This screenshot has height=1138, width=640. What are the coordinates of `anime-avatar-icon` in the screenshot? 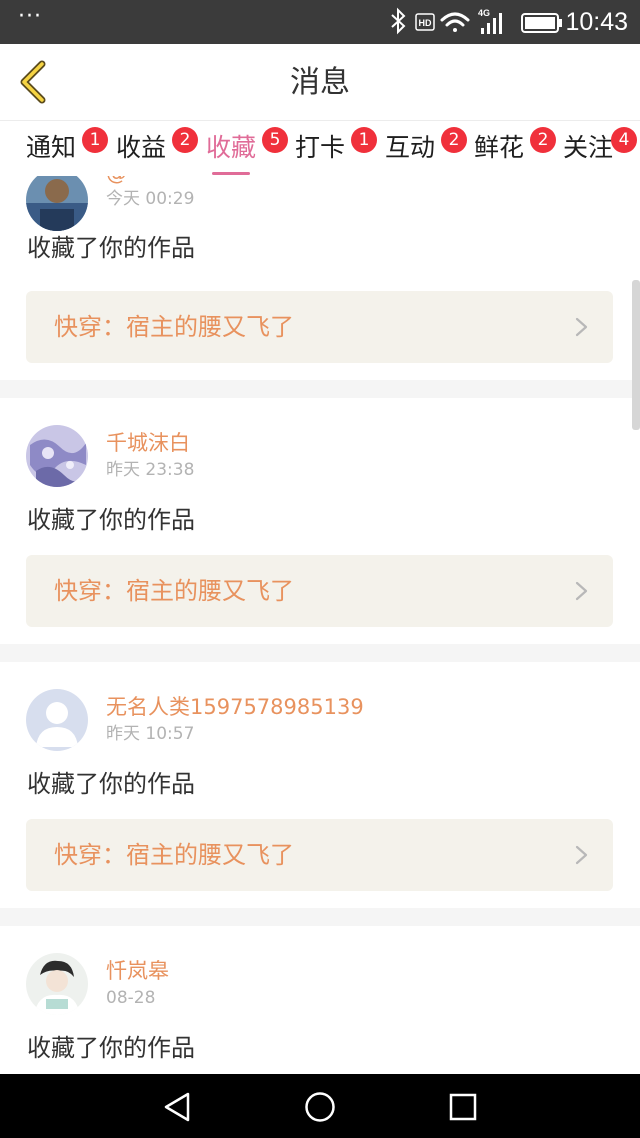 It's located at (57, 984).